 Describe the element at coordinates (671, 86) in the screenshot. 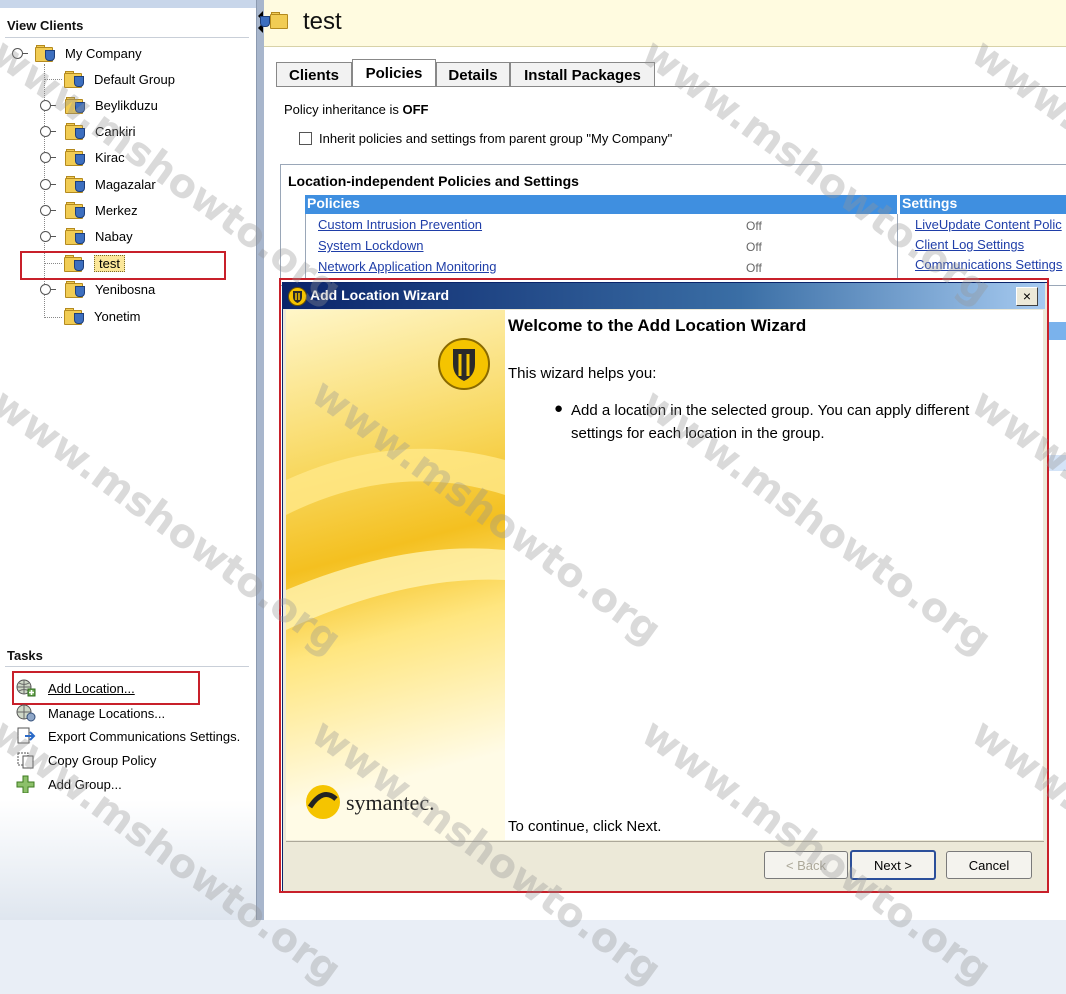

I see `tab-underline` at that location.